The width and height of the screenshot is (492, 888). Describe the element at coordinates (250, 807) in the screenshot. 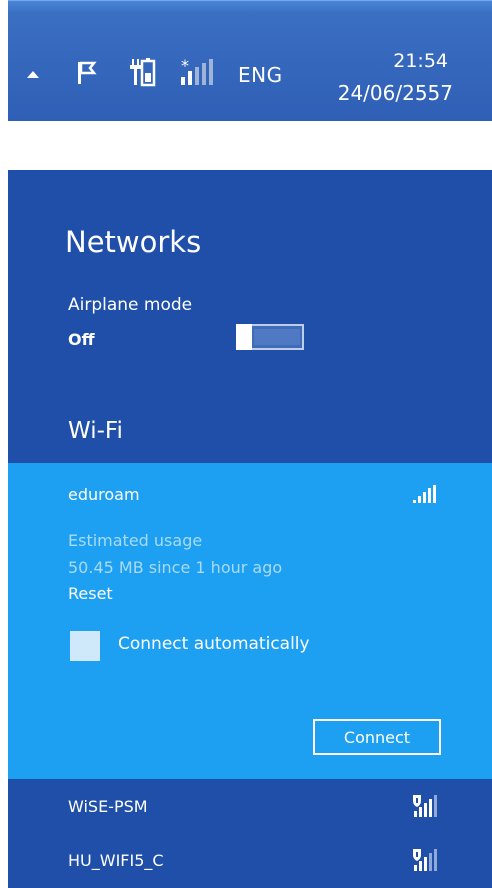

I see `network-list-item-wise-psm: WiSE-PSM` at that location.